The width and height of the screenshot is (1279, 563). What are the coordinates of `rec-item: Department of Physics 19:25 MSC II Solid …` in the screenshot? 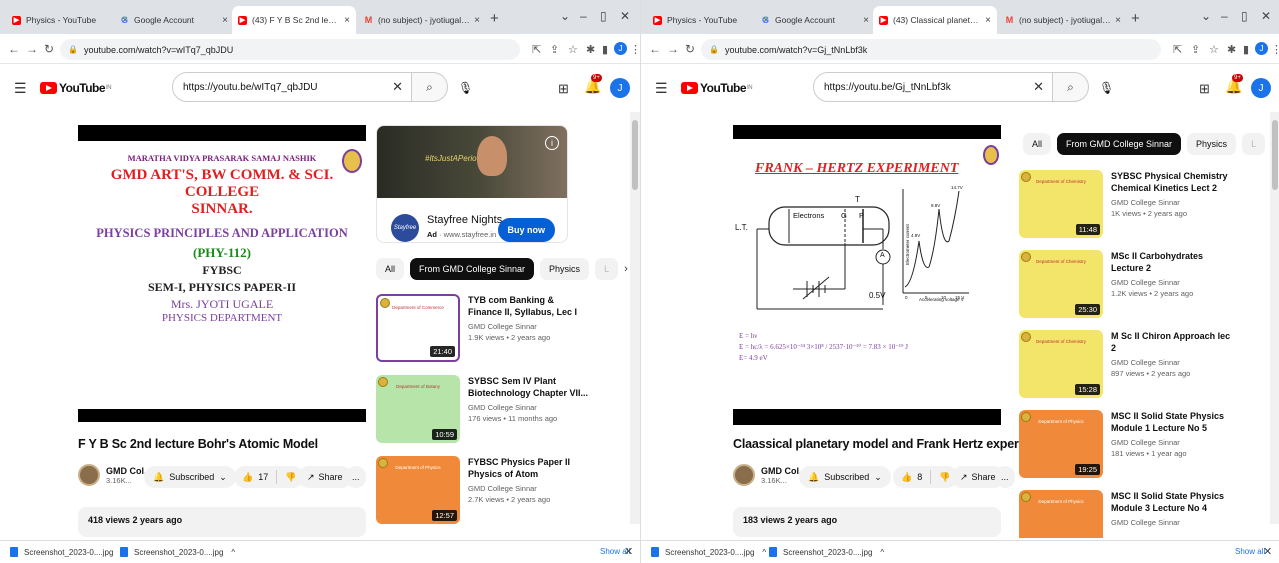 It's located at (1126, 444).